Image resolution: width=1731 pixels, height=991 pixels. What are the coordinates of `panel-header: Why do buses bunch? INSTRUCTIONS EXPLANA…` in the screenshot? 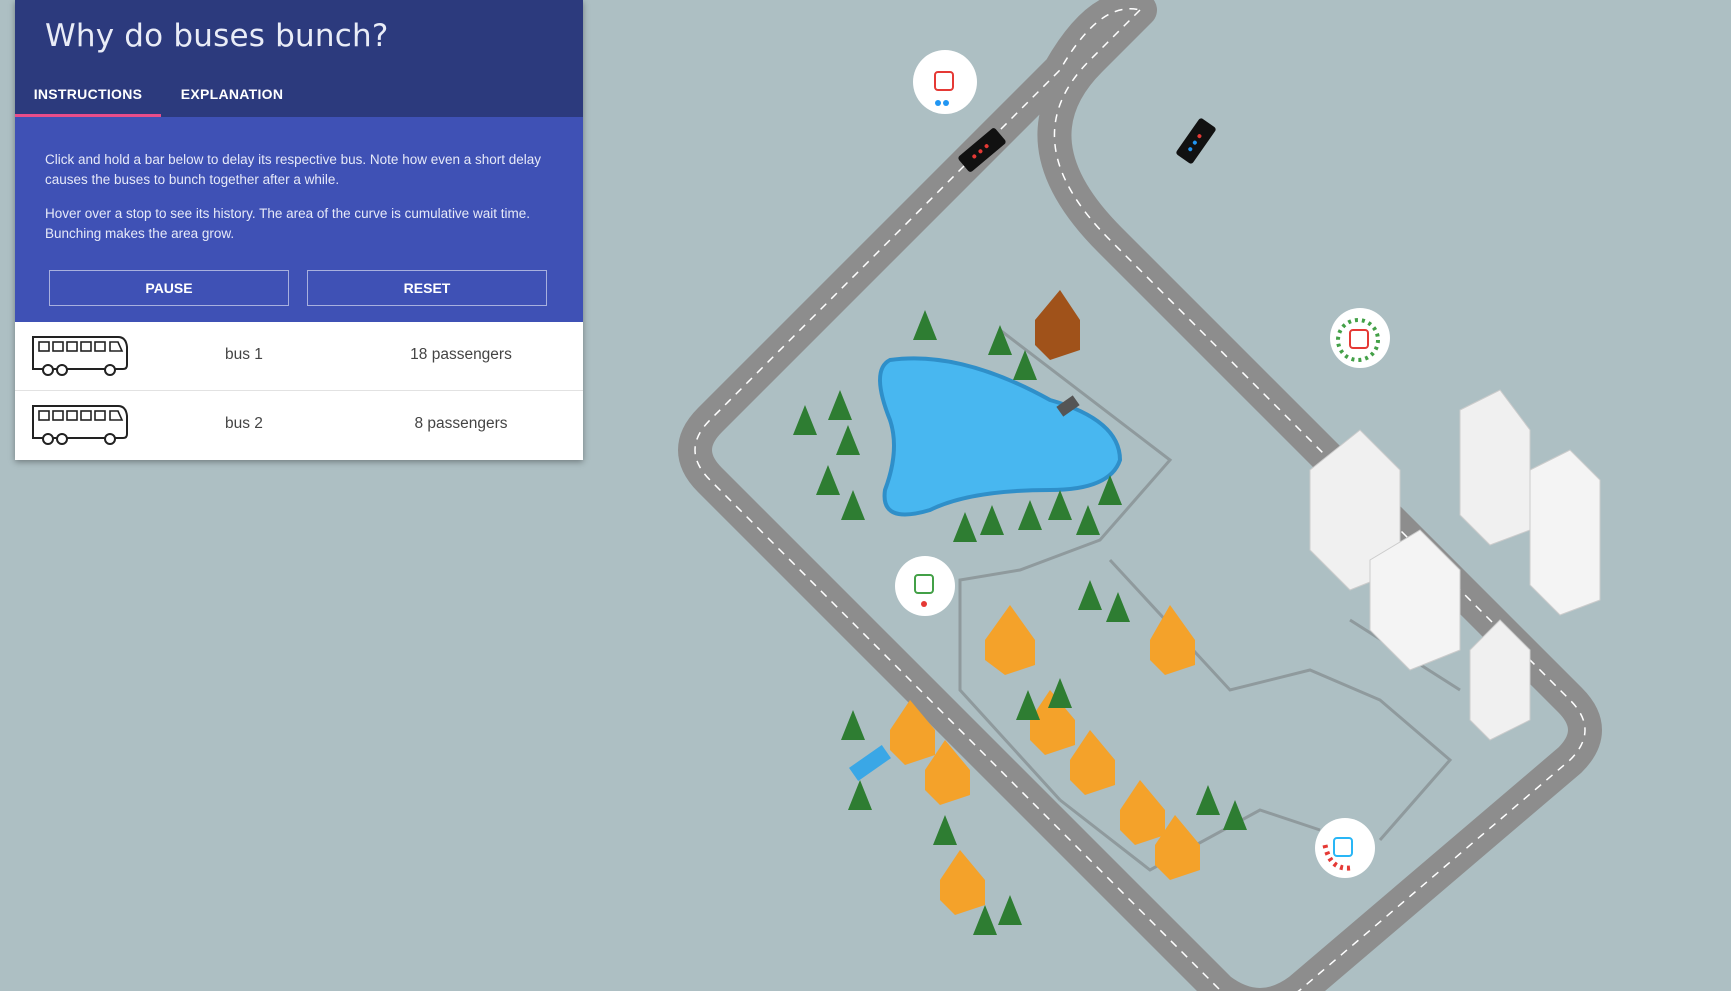 It's located at (299, 58).